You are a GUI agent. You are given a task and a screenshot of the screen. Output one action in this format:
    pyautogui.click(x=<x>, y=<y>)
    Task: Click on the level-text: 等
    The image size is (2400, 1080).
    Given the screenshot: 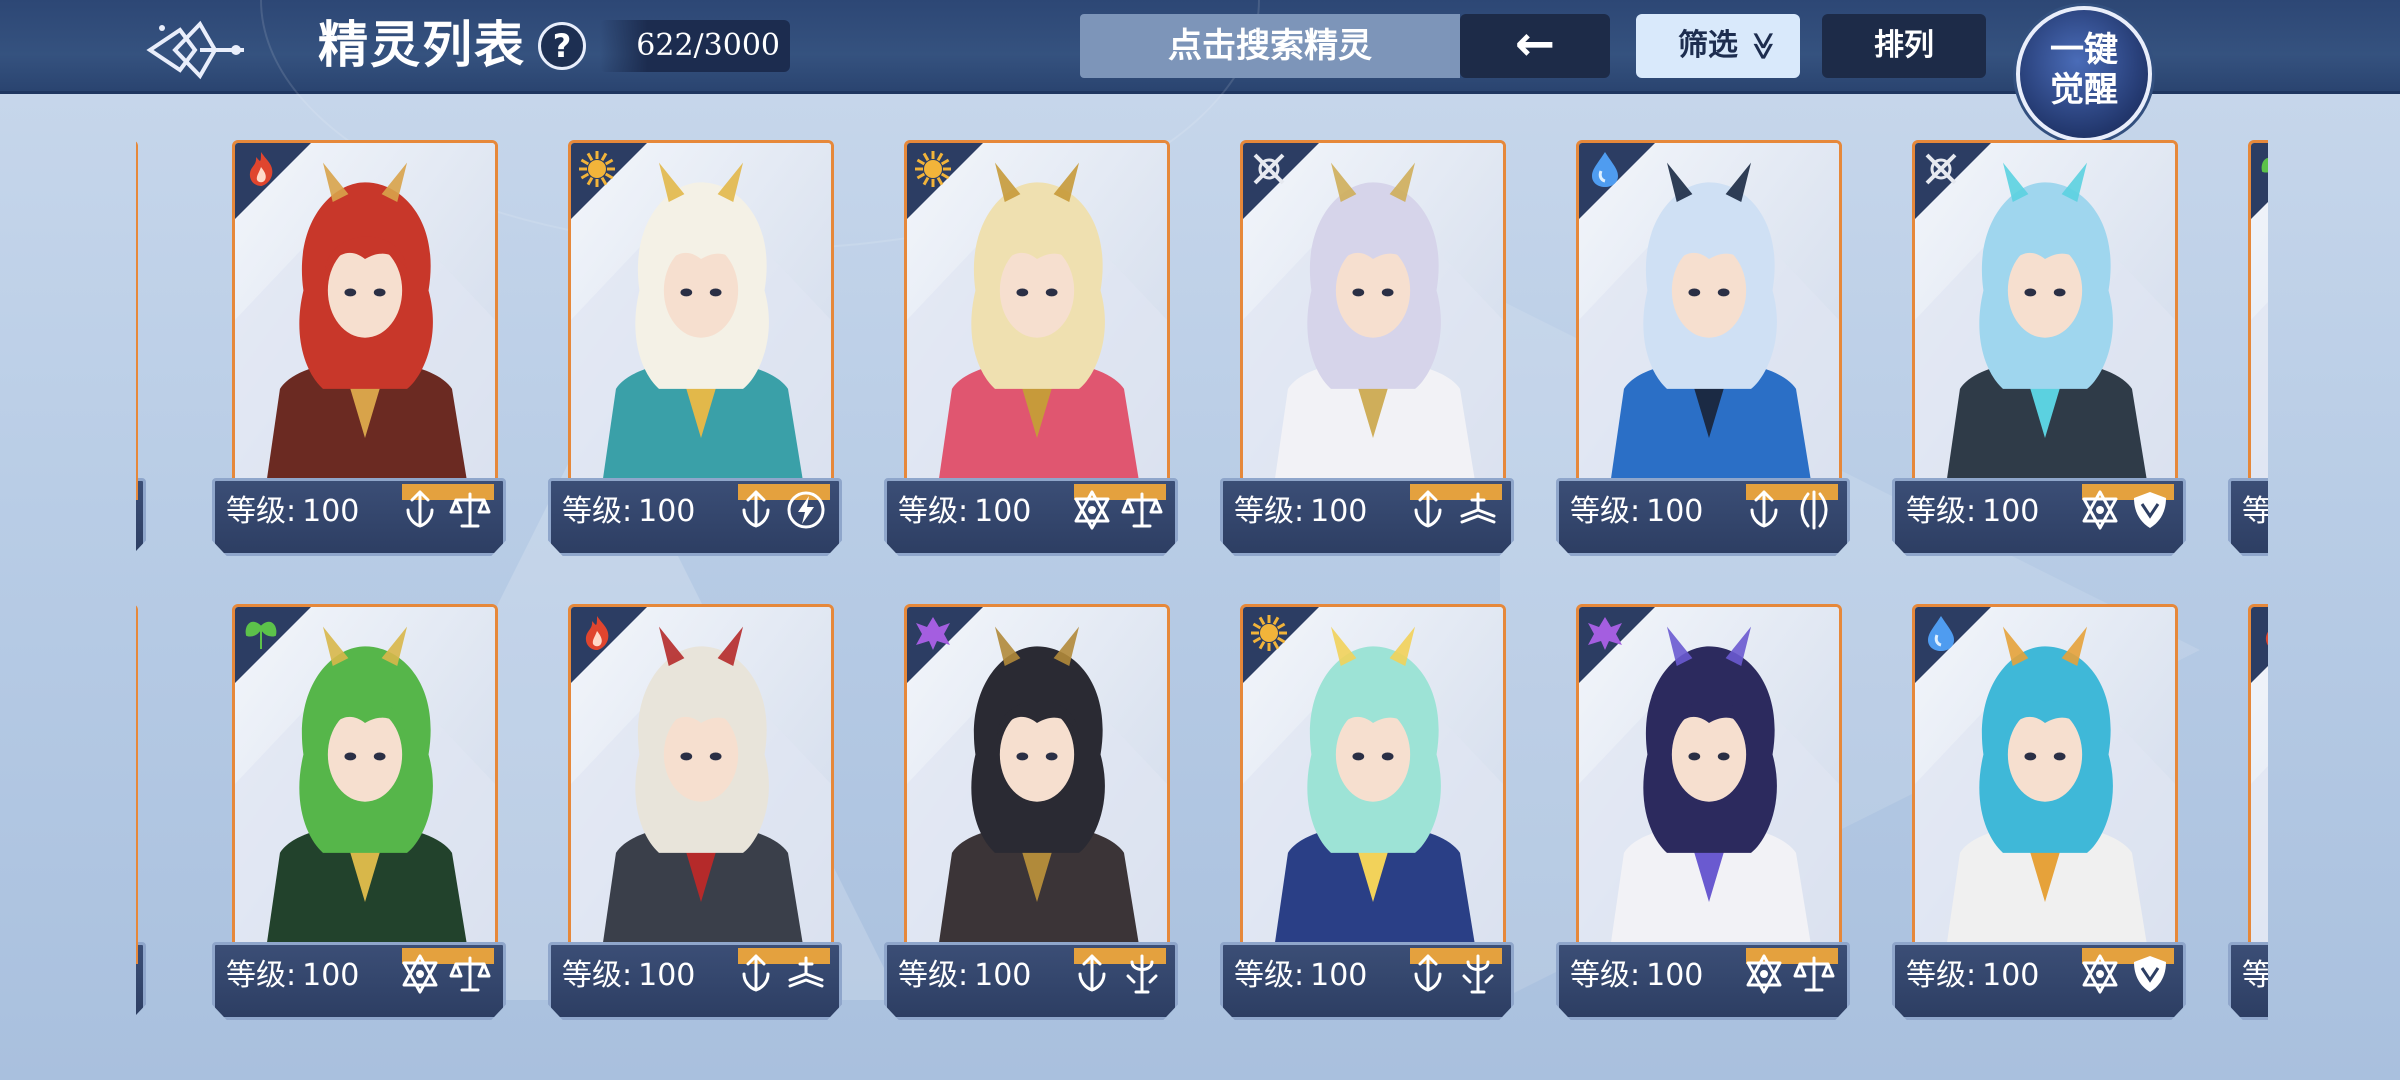 What is the action you would take?
    pyautogui.click(x=2255, y=511)
    